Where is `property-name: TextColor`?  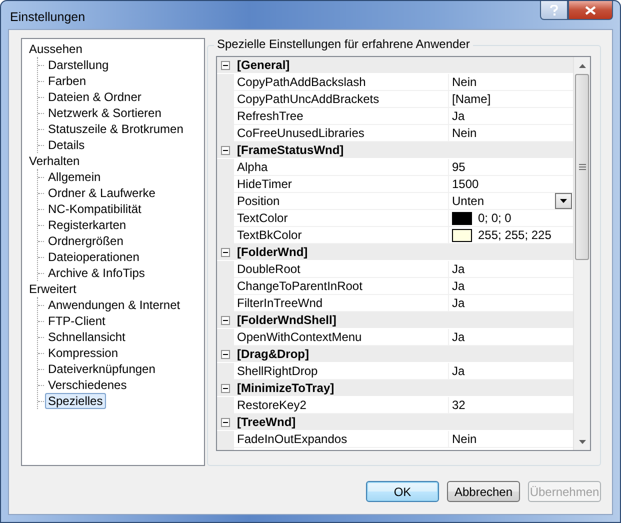 property-name: TextColor is located at coordinates (341, 218).